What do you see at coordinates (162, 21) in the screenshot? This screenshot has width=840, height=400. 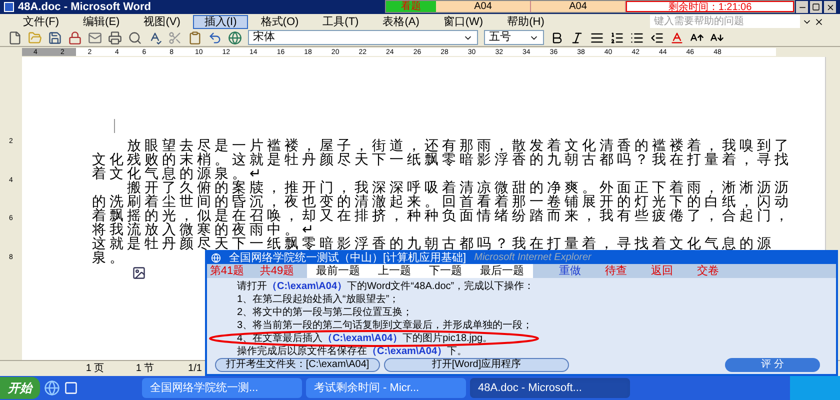 I see `menu-item: 视图(V)` at bounding box center [162, 21].